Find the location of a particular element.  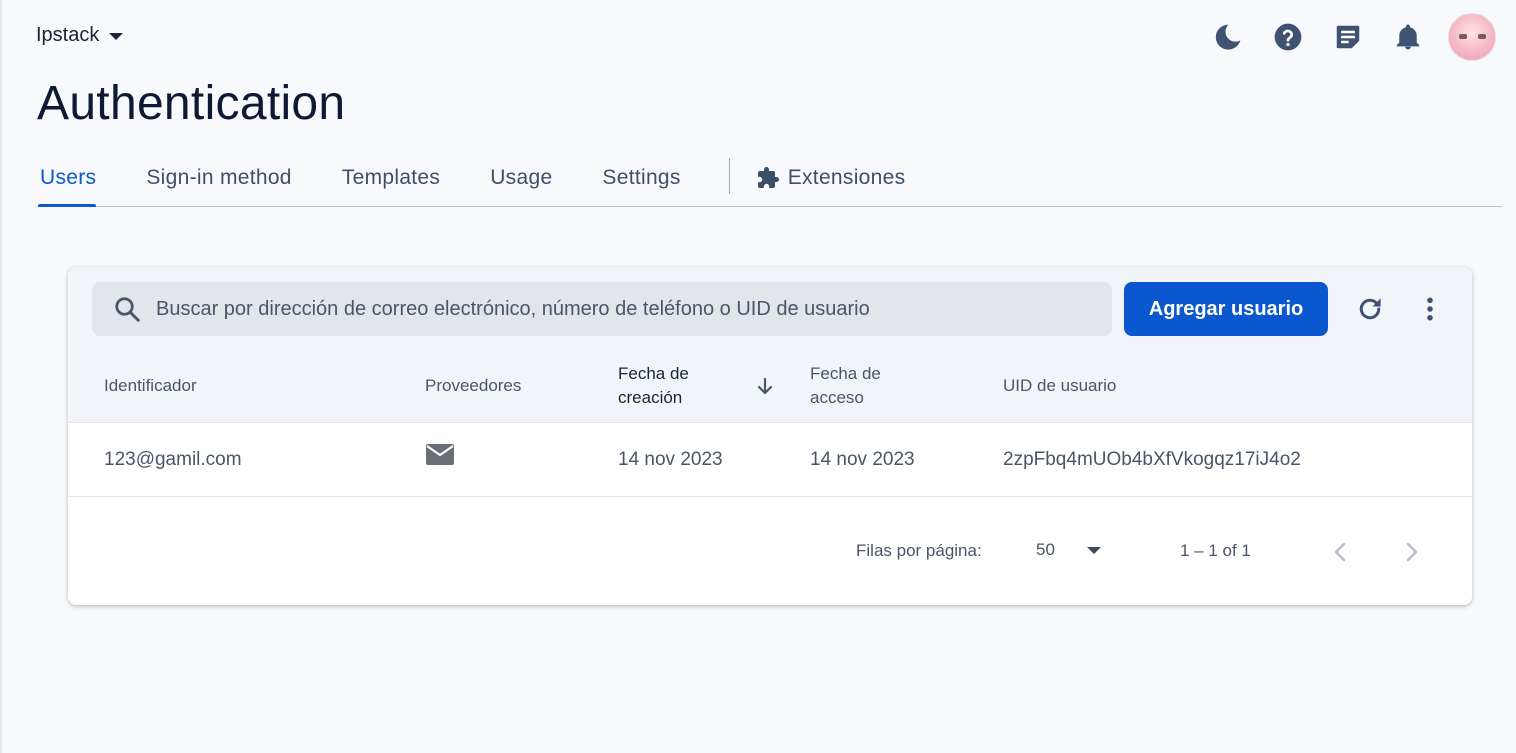

tab-label: Extensiones is located at coordinates (846, 177).